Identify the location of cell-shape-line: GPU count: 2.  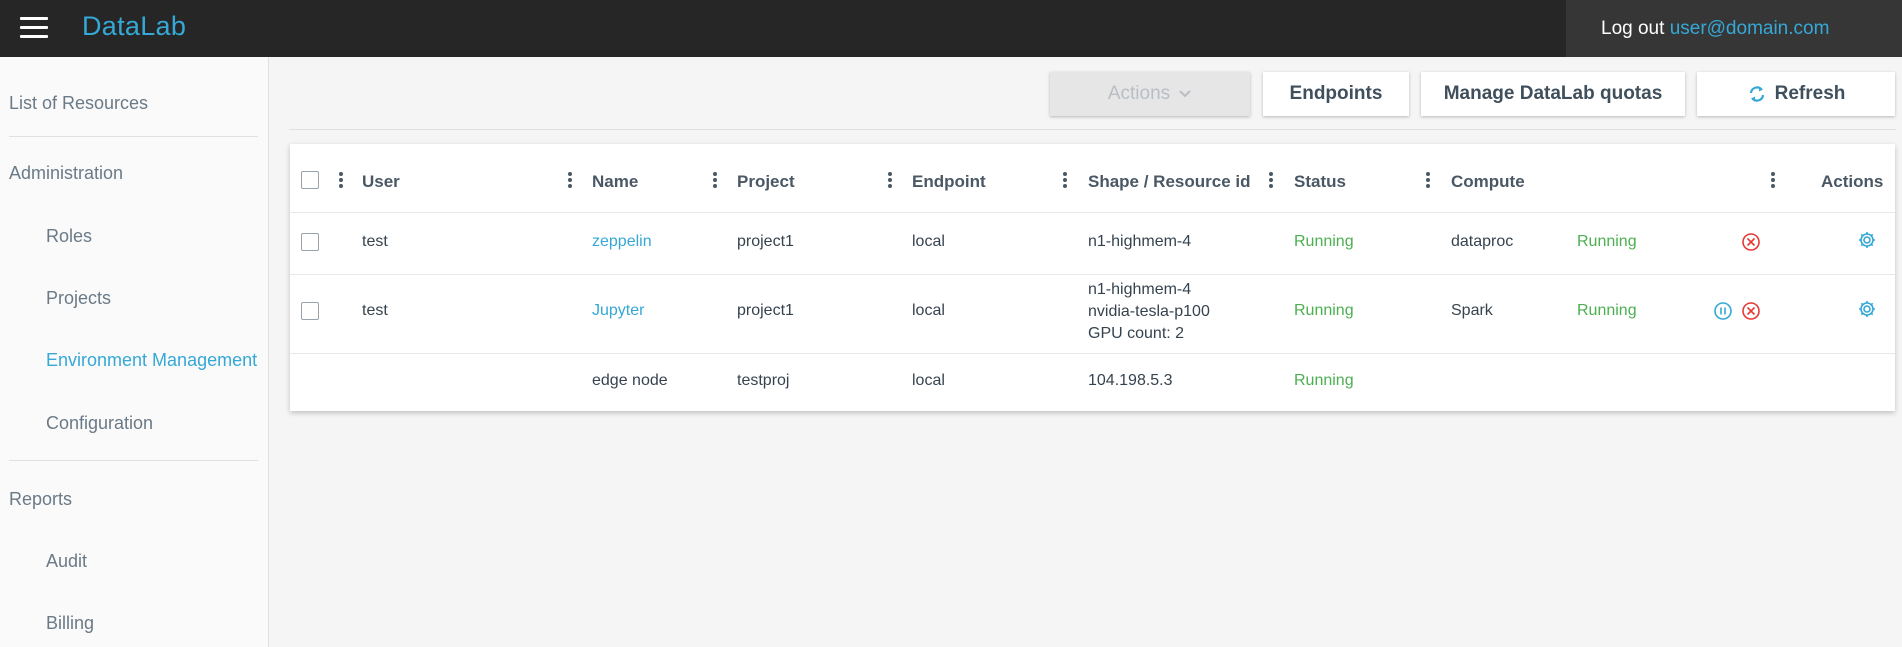
(1136, 333).